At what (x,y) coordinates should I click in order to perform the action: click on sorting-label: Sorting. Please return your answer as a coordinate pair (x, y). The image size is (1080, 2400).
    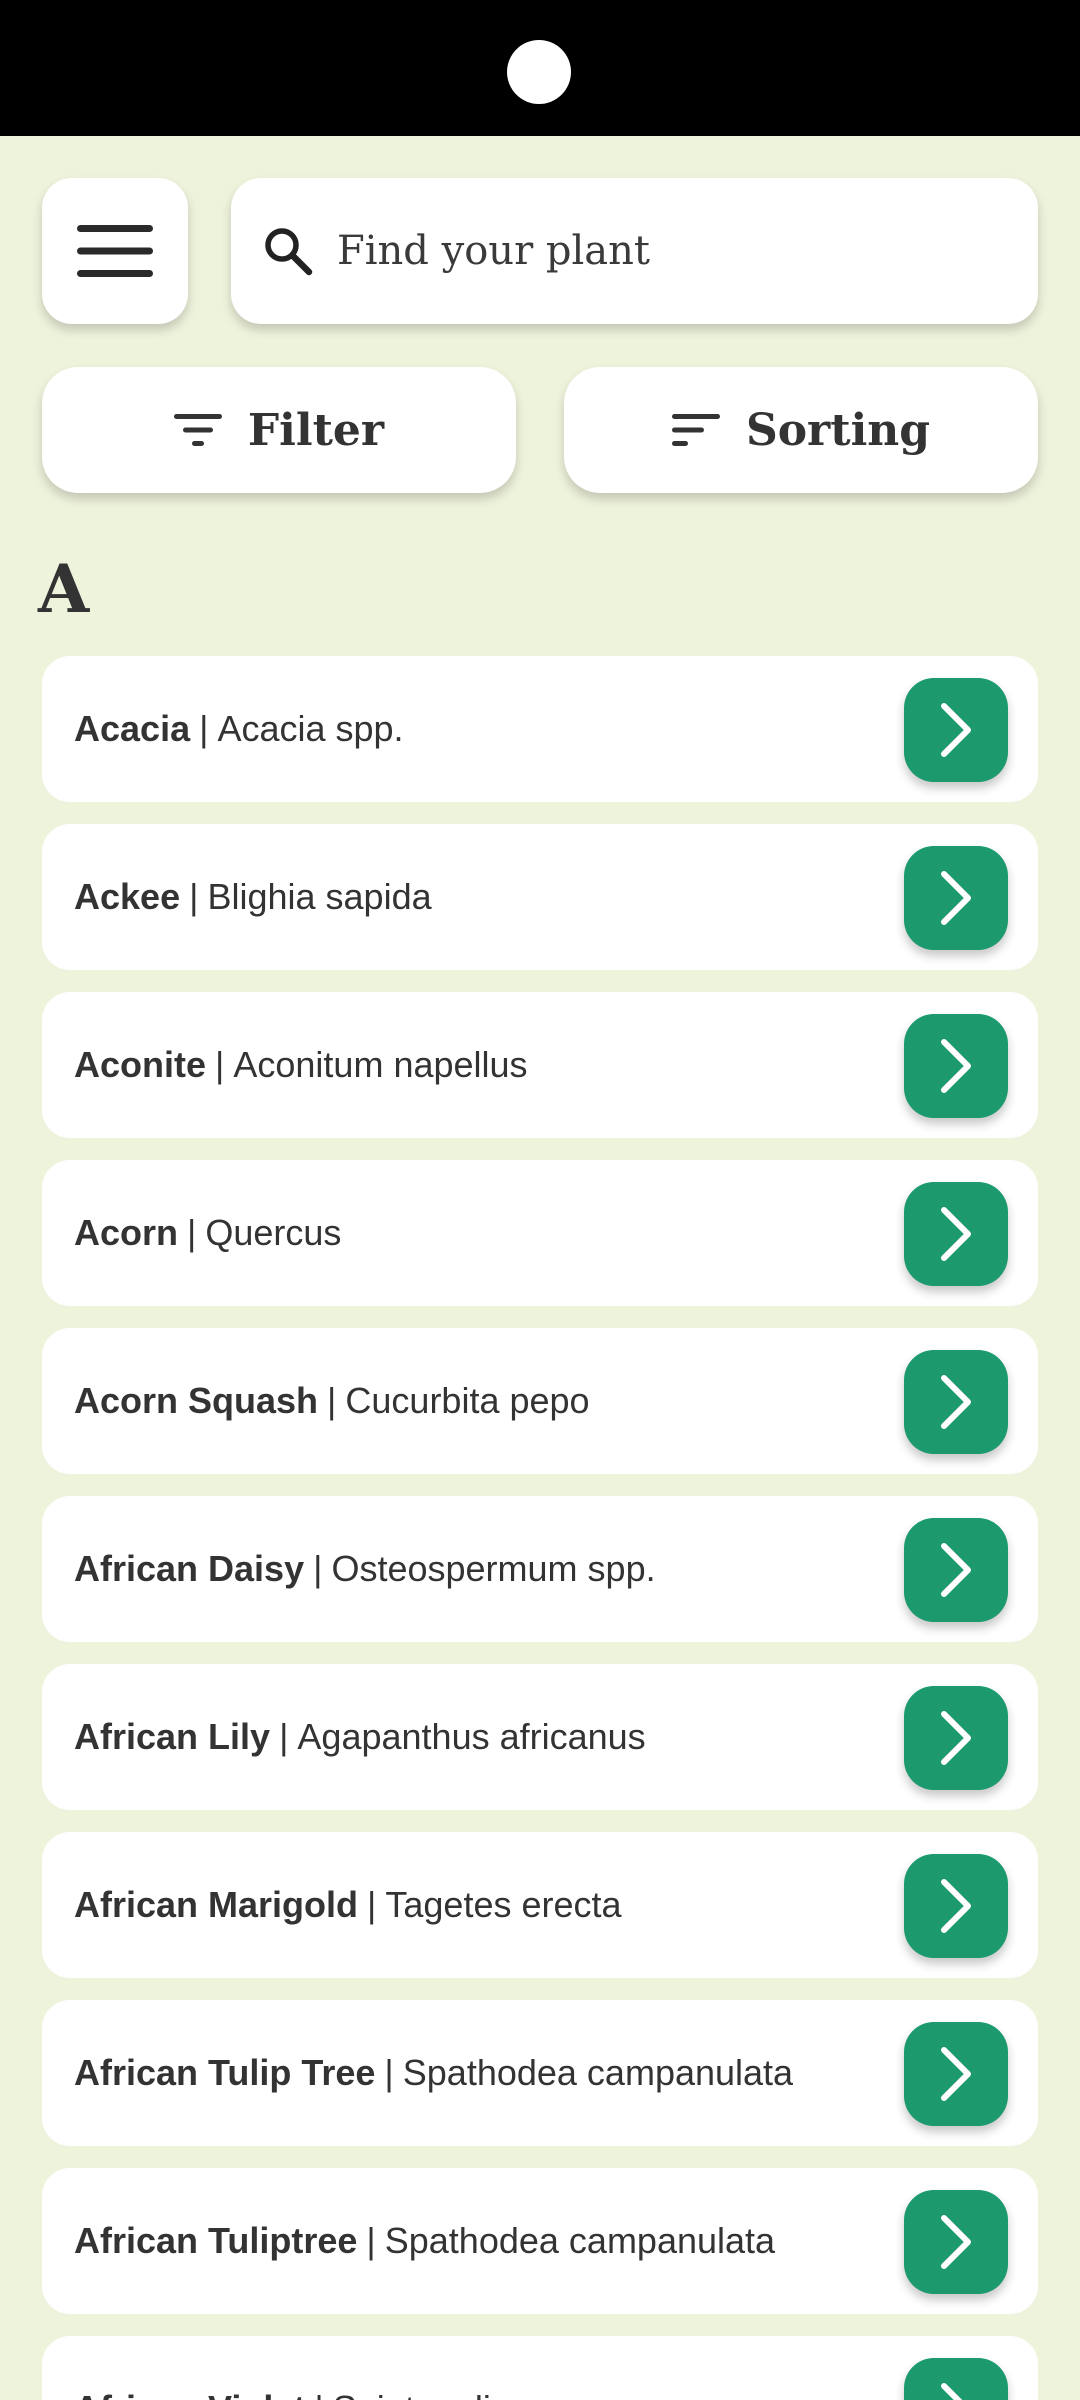
    Looking at the image, I should click on (838, 430).